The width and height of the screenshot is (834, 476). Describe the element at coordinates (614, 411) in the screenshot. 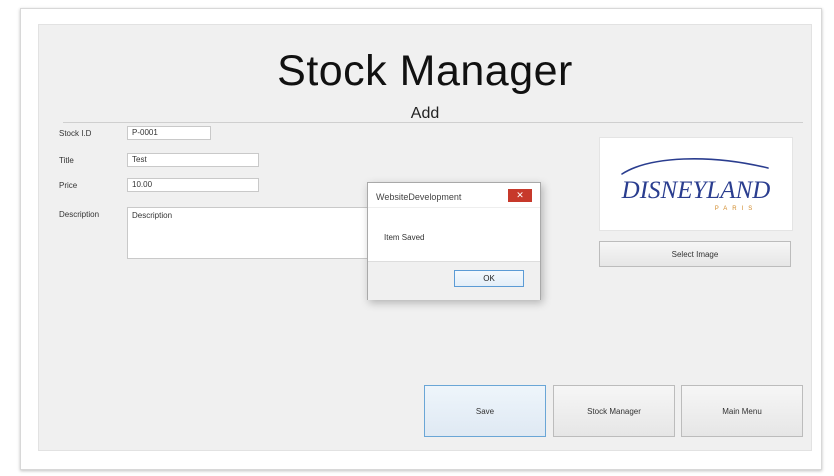

I see `stock-manager-button: Stock Manager` at that location.